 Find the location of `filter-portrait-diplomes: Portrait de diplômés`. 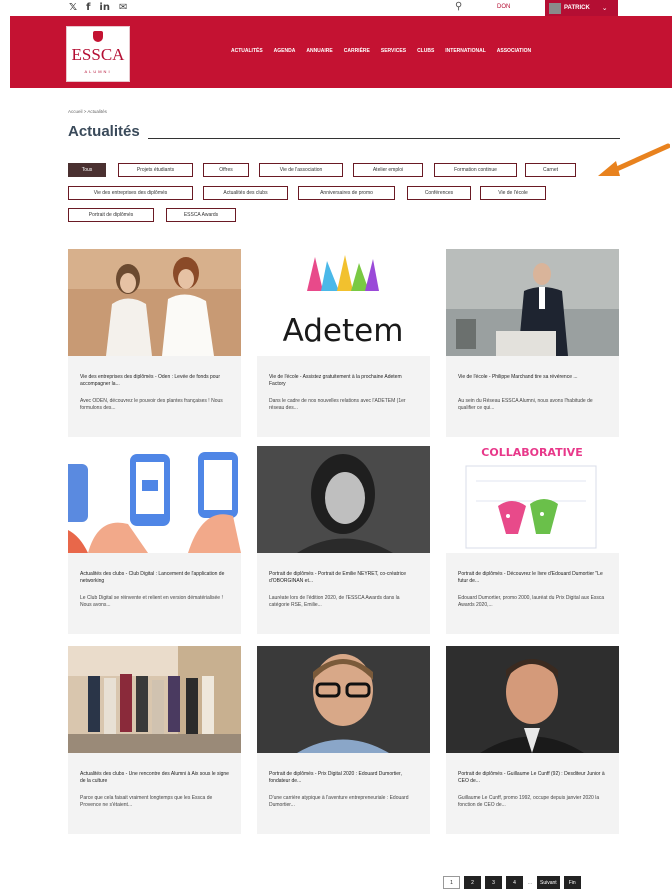

filter-portrait-diplomes: Portrait de diplômés is located at coordinates (111, 215).